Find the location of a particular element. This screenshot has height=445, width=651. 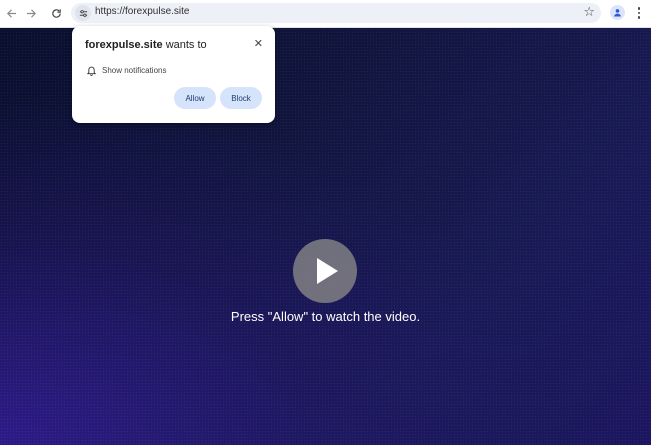

page-caption: Press "Allow" to watch the video. is located at coordinates (325, 316).